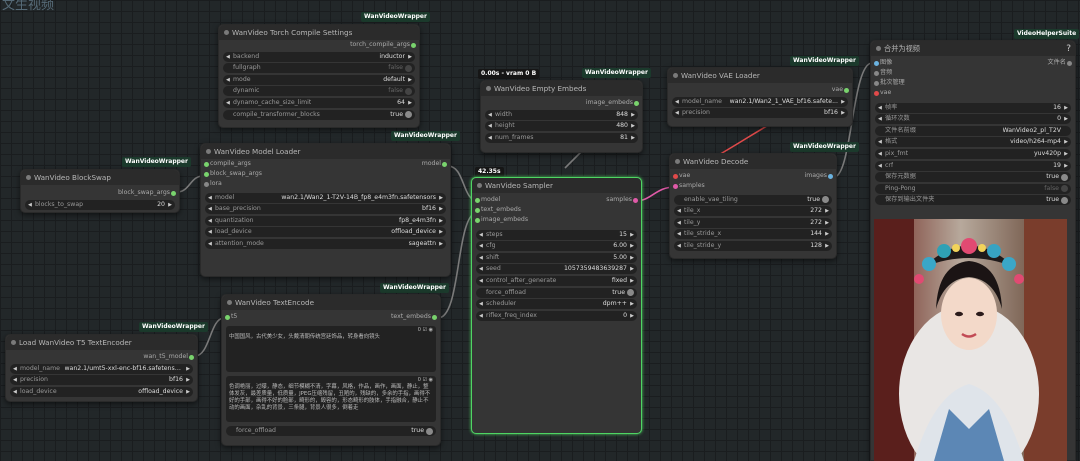 The width and height of the screenshot is (1080, 461). I want to click on node-title: WanVideo BlockSwap, so click(100, 177).